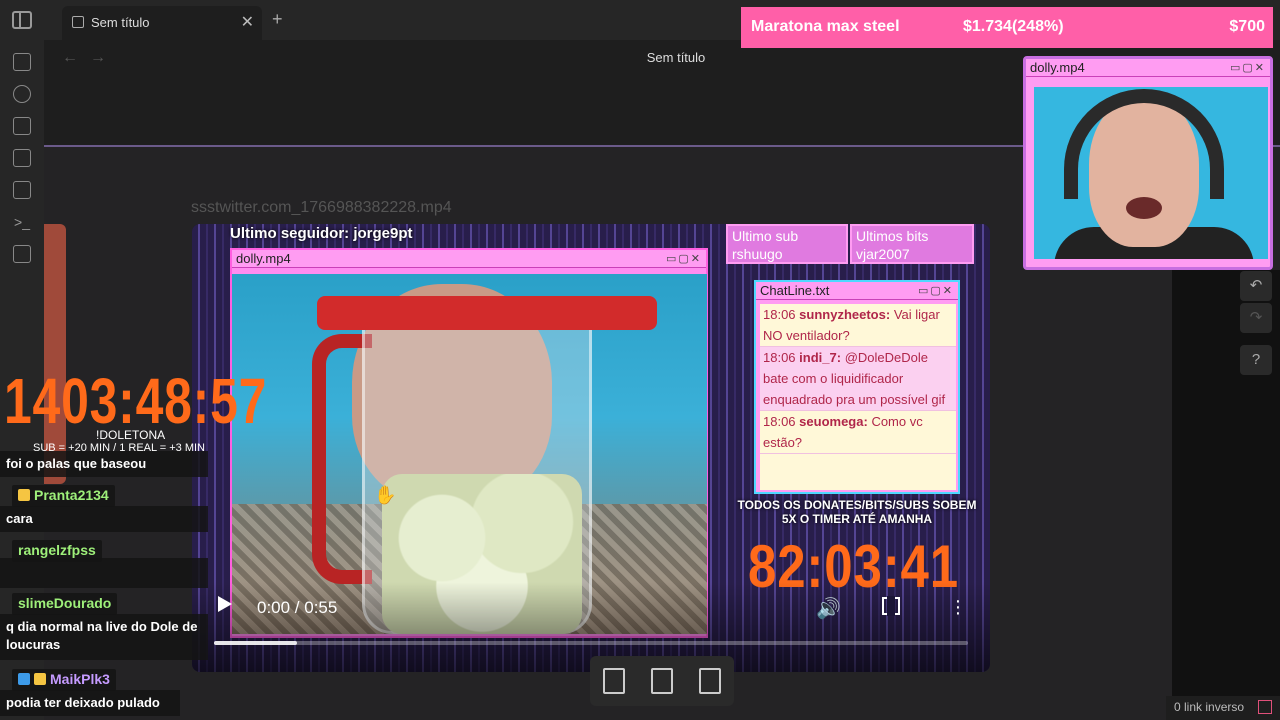  I want to click on new-note-icon, so click(614, 681).